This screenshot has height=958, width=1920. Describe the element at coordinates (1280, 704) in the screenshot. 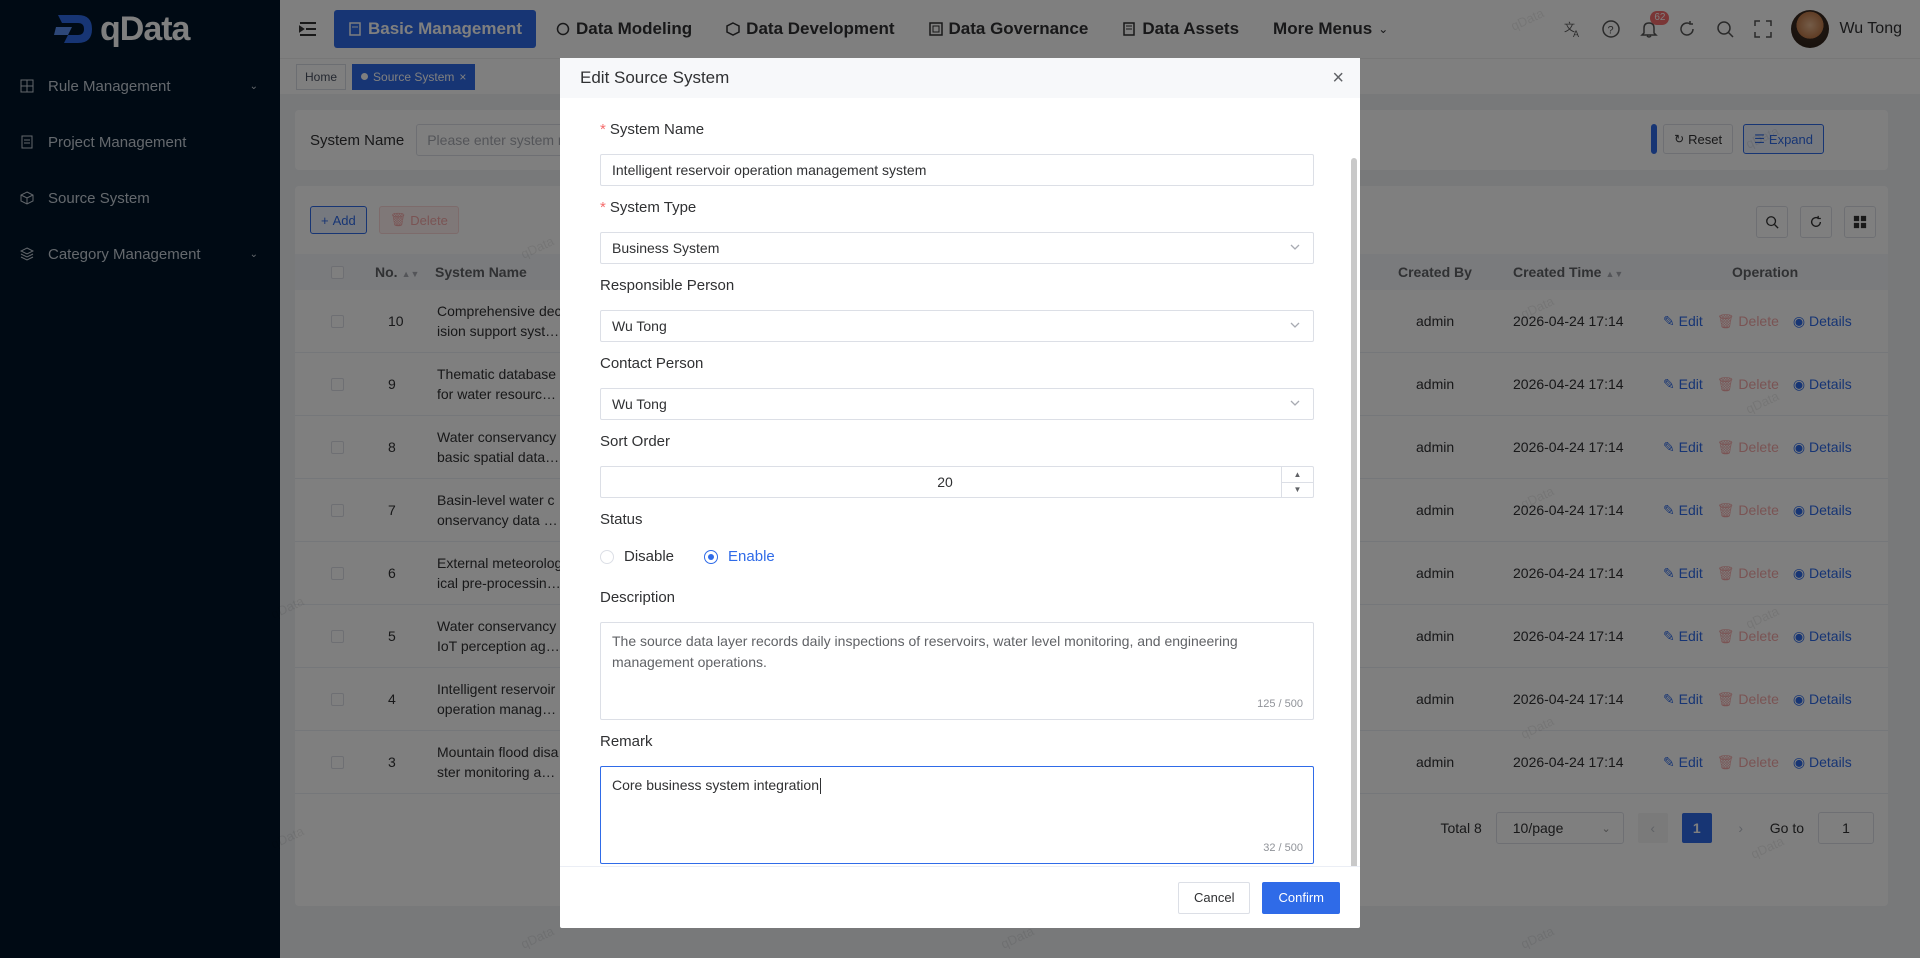

I see `char-count: 125 / 500` at that location.